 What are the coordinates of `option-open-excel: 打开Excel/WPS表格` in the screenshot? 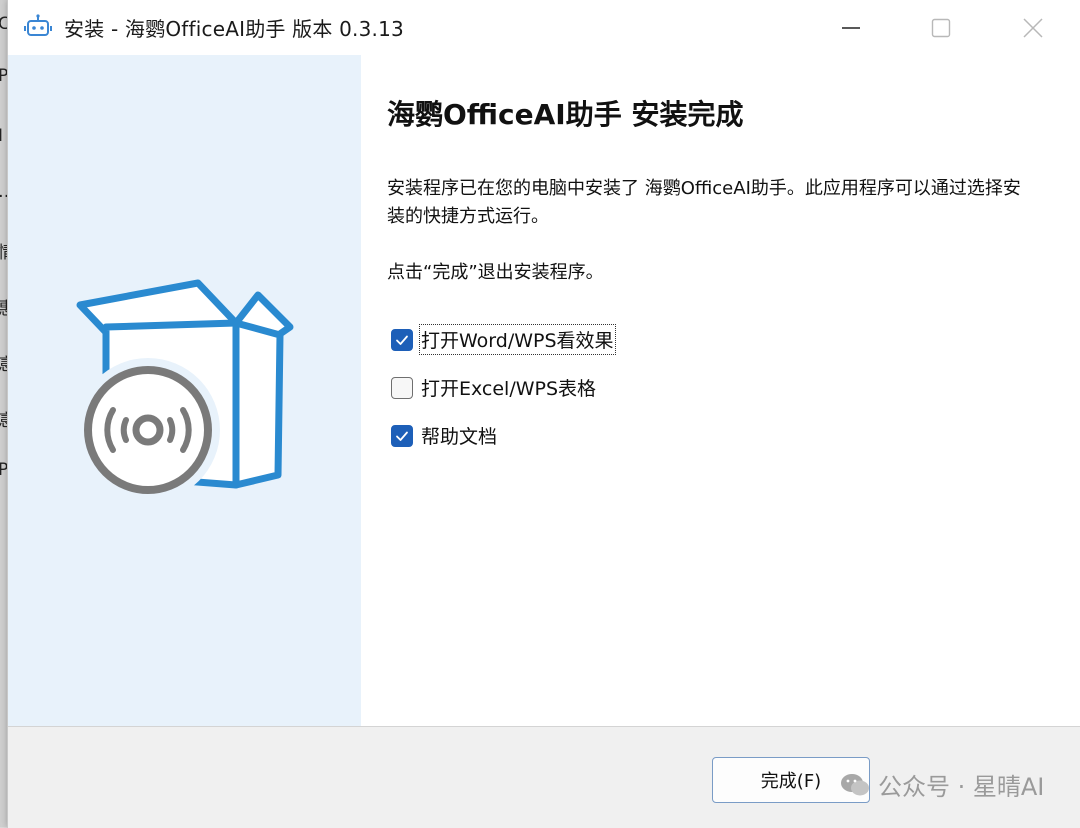 It's located at (493, 387).